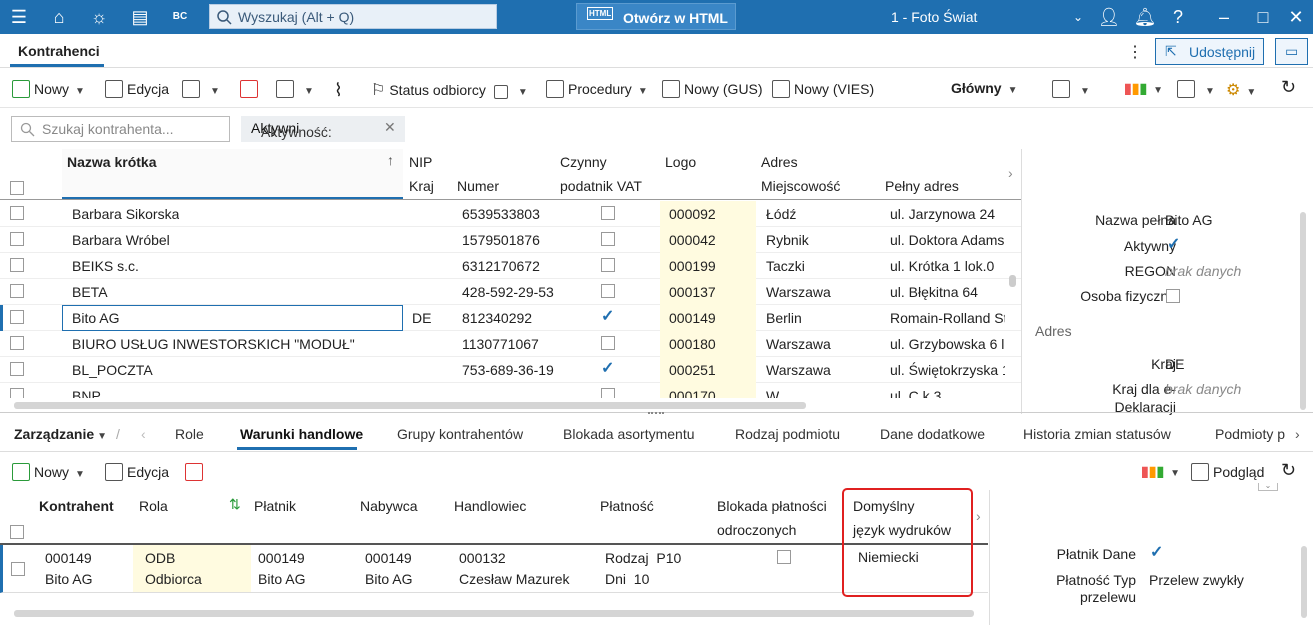 This screenshot has height=625, width=1313. What do you see at coordinates (1263, 17) in the screenshot?
I see `maximize-icon: □` at bounding box center [1263, 17].